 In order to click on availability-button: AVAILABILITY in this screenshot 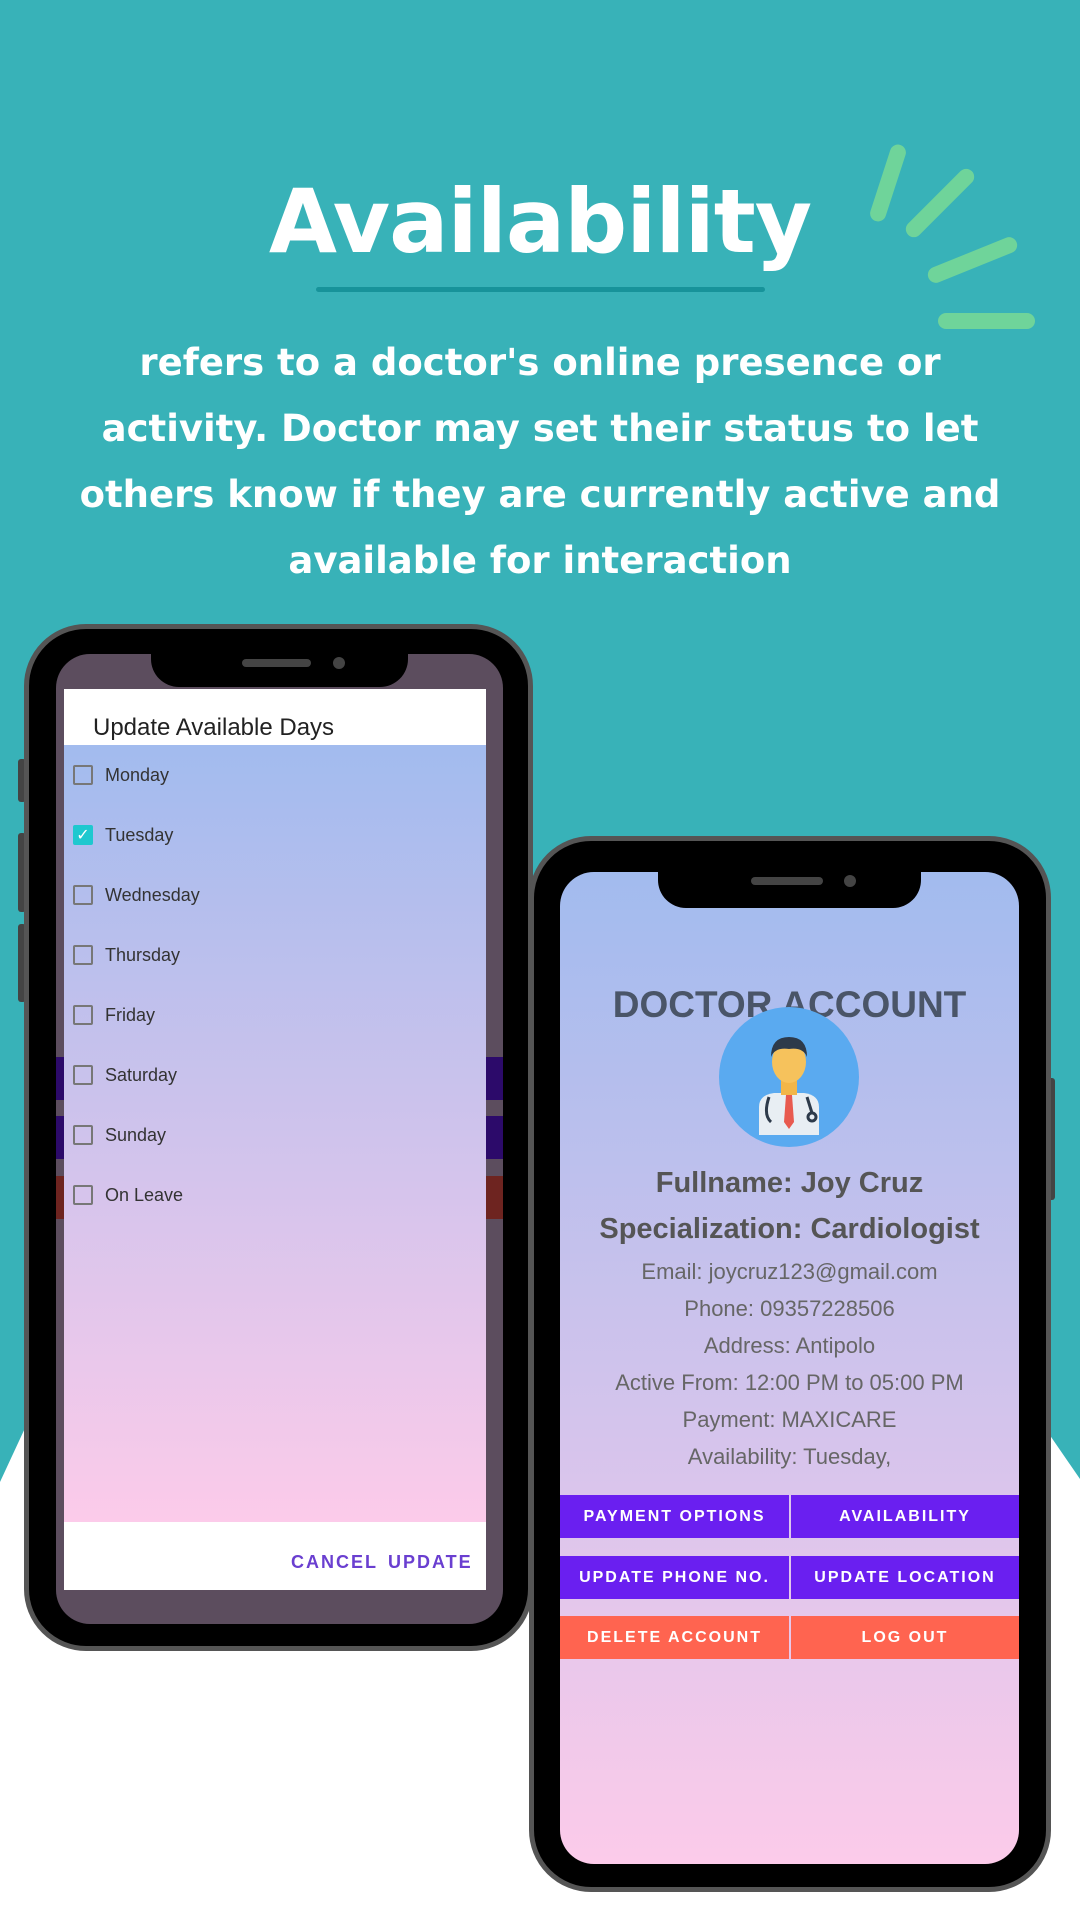, I will do `click(905, 1516)`.